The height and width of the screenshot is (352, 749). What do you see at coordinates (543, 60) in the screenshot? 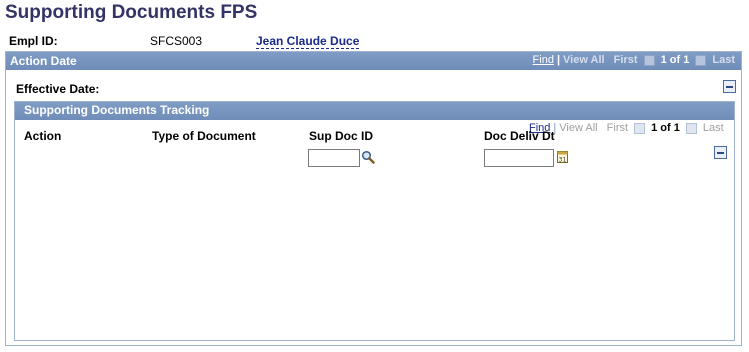
I see `action-date-find-link: Find` at bounding box center [543, 60].